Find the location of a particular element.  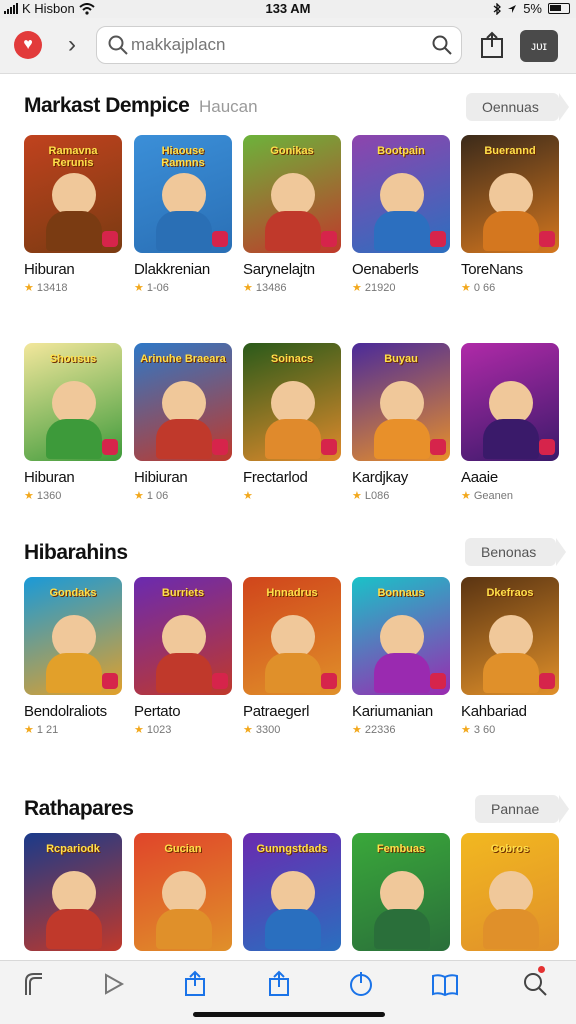

upload-icon is located at coordinates (279, 984).